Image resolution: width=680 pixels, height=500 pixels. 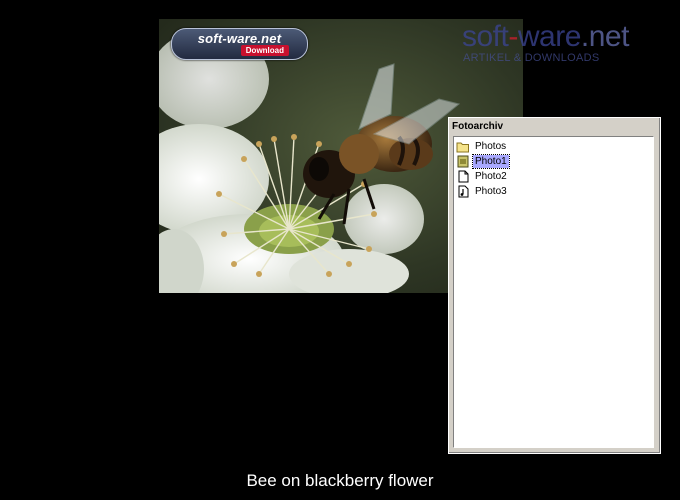 I want to click on tree-item-photo2: Photo2, so click(x=482, y=176).